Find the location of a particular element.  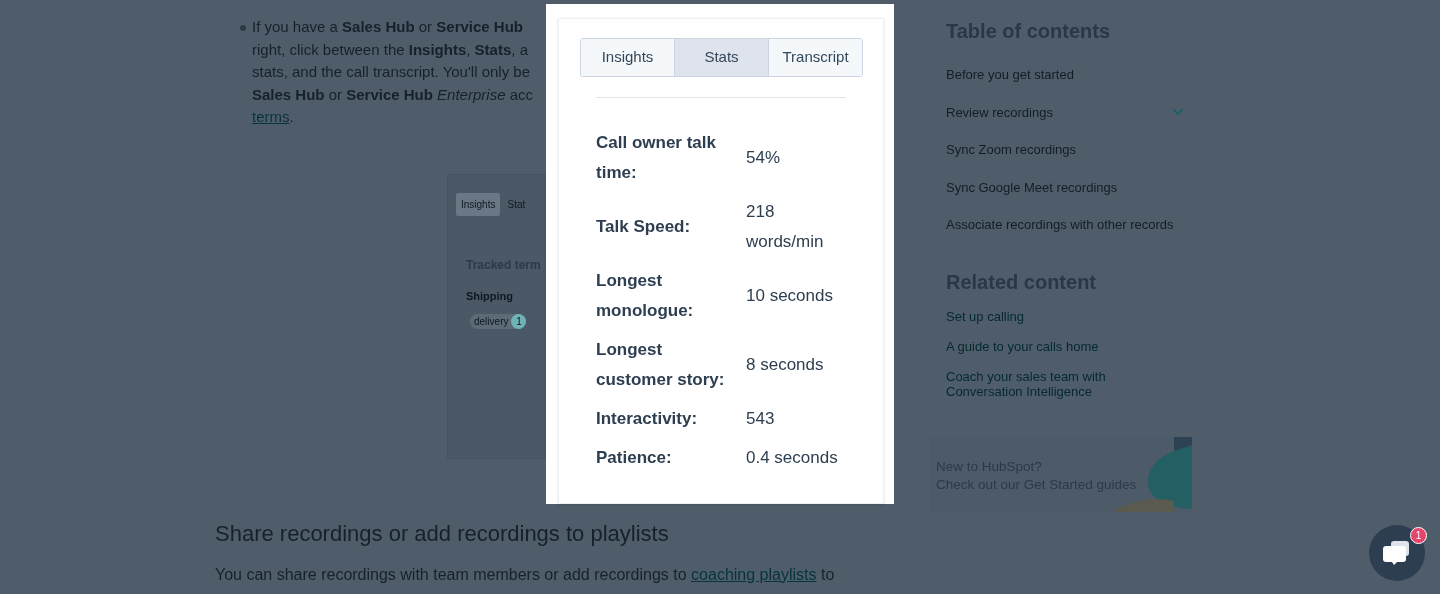

chat-button is located at coordinates (1397, 553).